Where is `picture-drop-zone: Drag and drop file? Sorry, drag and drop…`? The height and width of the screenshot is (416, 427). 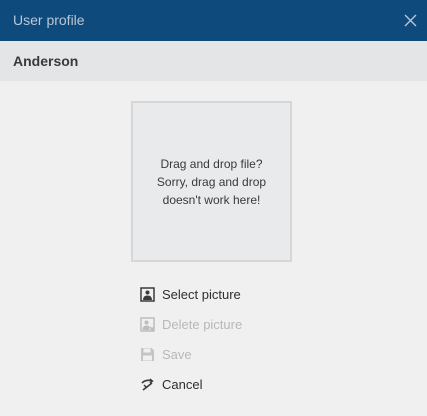 picture-drop-zone: Drag and drop file? Sorry, drag and drop… is located at coordinates (211, 181).